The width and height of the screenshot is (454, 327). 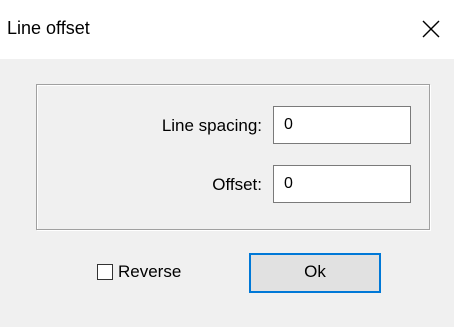 I want to click on reverse-checkbox-box, so click(x=105, y=272).